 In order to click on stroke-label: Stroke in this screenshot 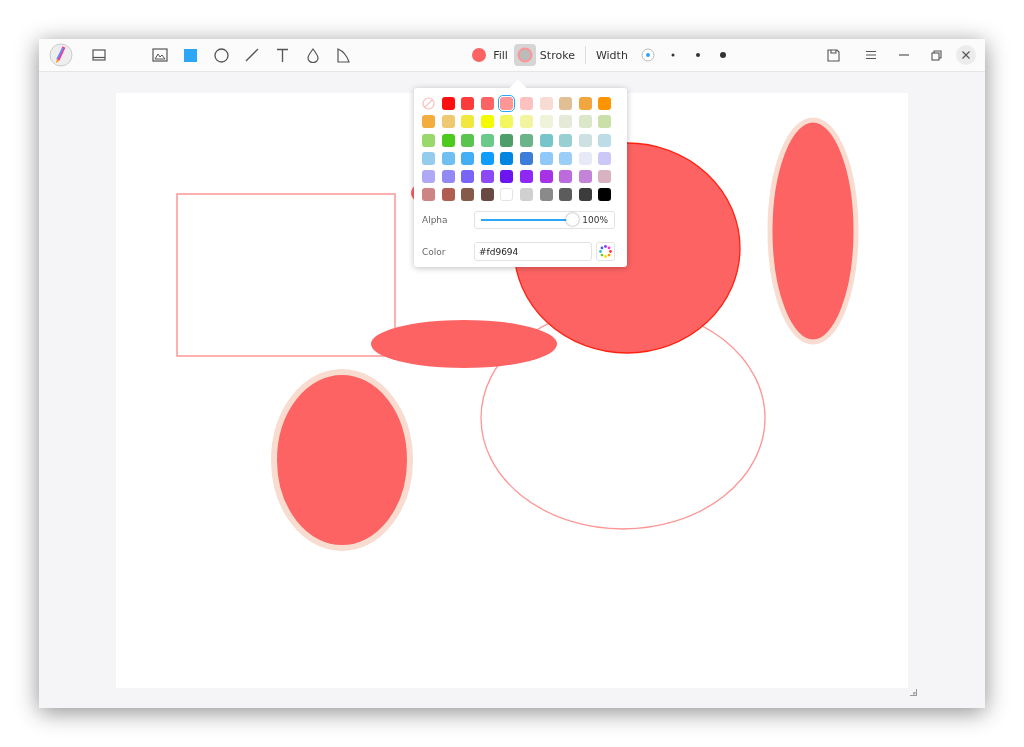, I will do `click(557, 55)`.